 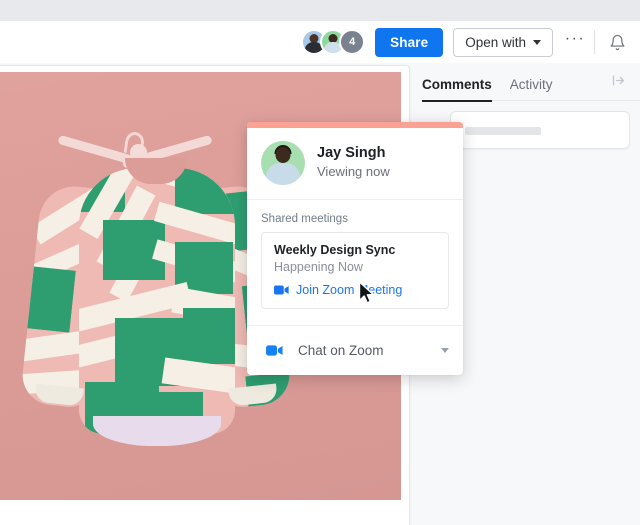 I want to click on user-name: Jay Singh, so click(x=351, y=152).